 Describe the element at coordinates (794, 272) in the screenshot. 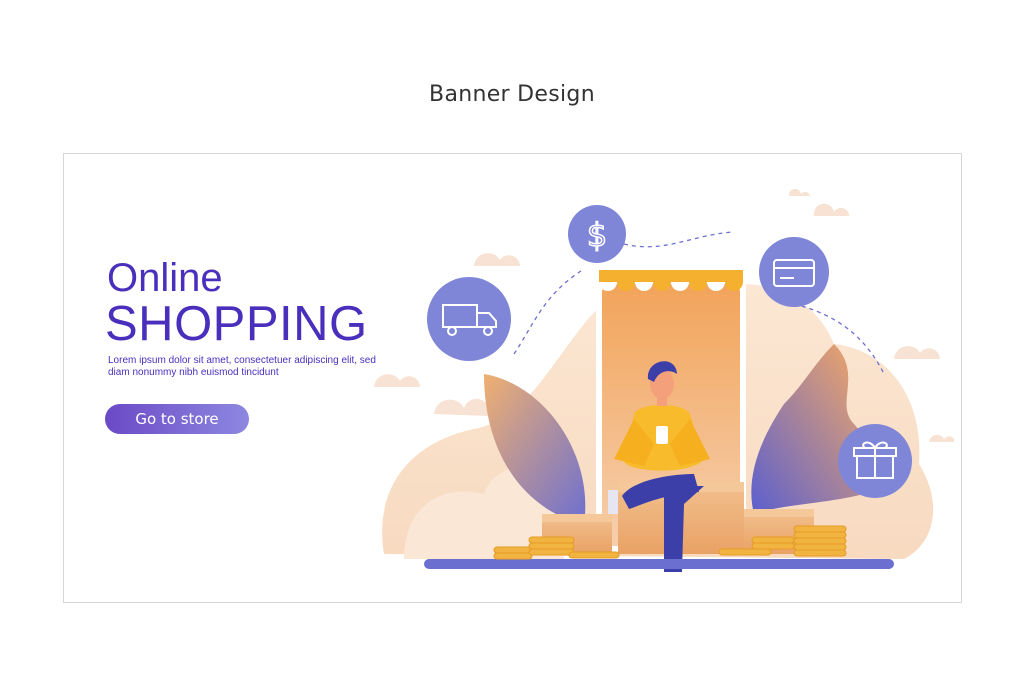

I see `credit-card-icon` at that location.